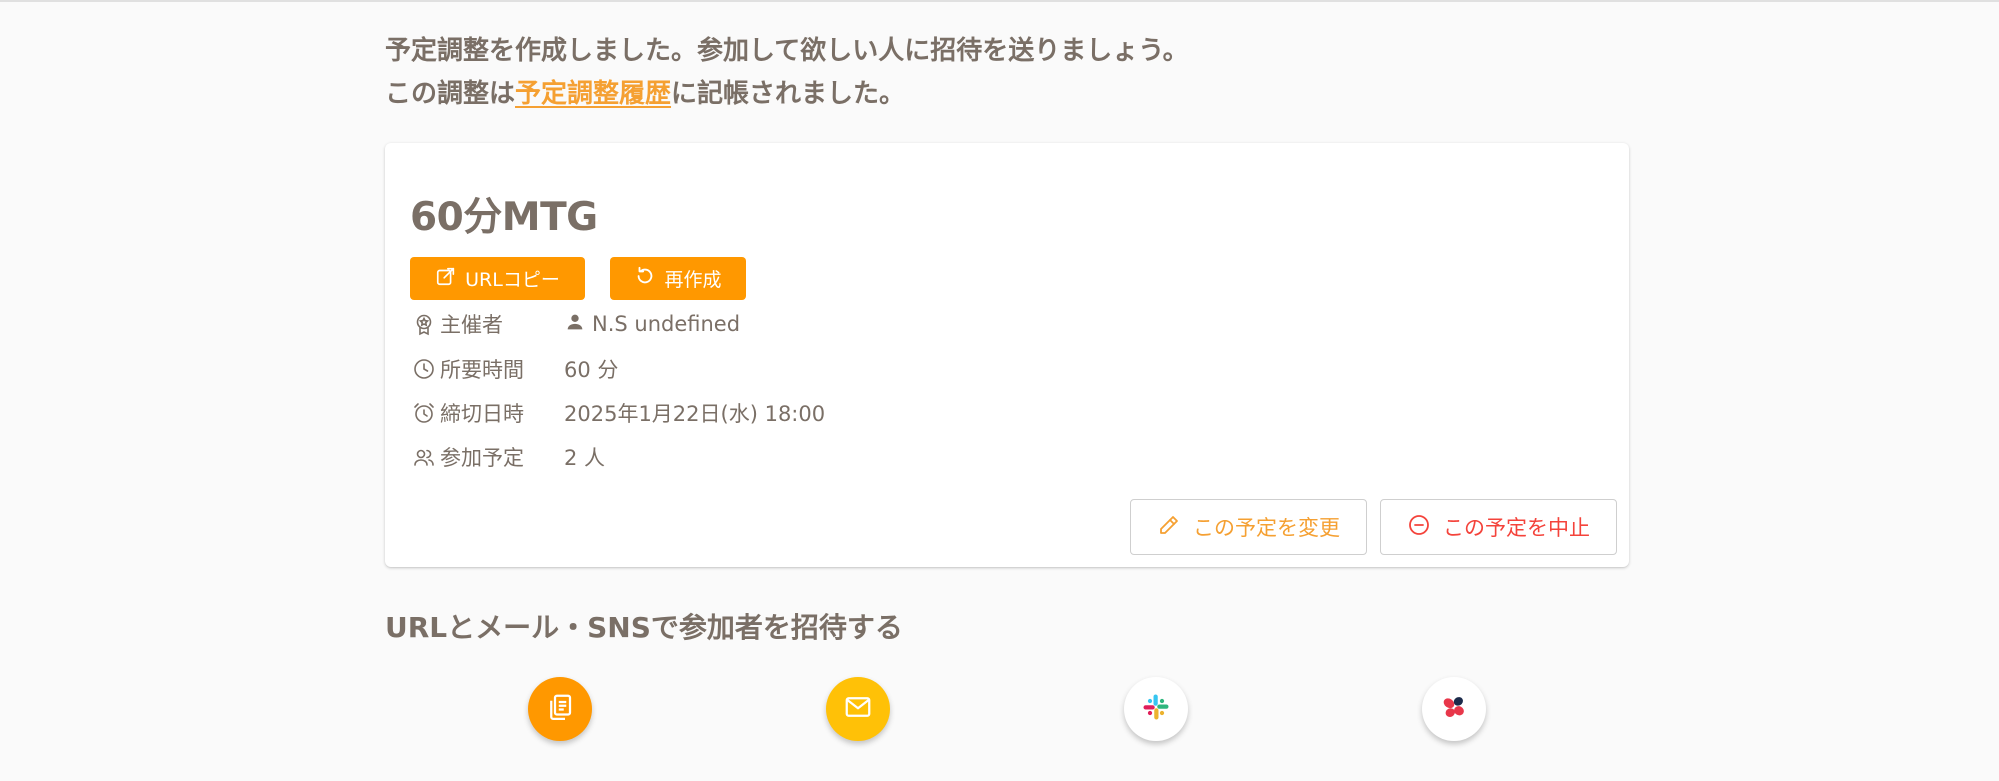 The width and height of the screenshot is (1999, 781). Describe the element at coordinates (645, 278) in the screenshot. I see `refresh-icon` at that location.